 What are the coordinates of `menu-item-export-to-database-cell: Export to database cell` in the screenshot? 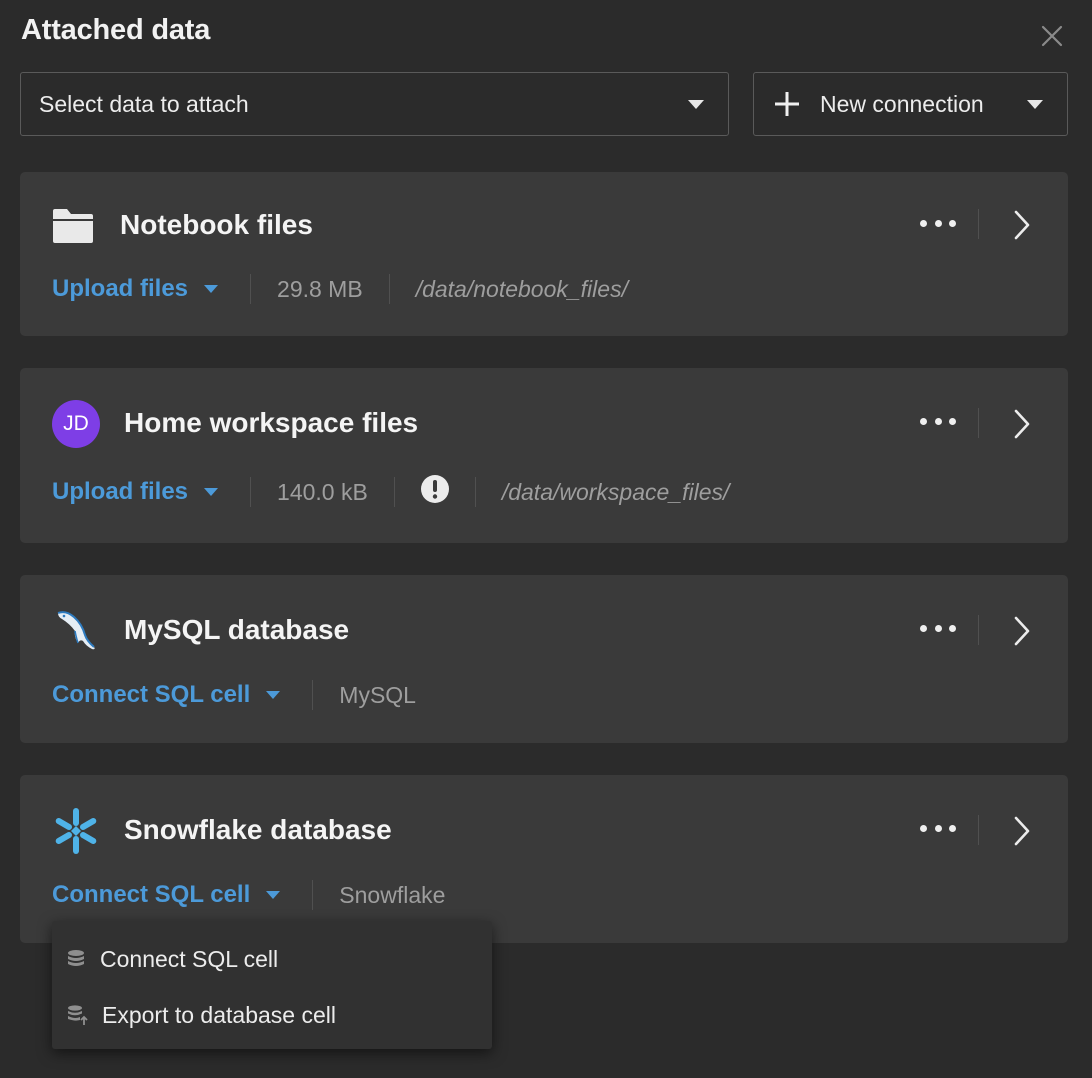 It's located at (272, 1015).